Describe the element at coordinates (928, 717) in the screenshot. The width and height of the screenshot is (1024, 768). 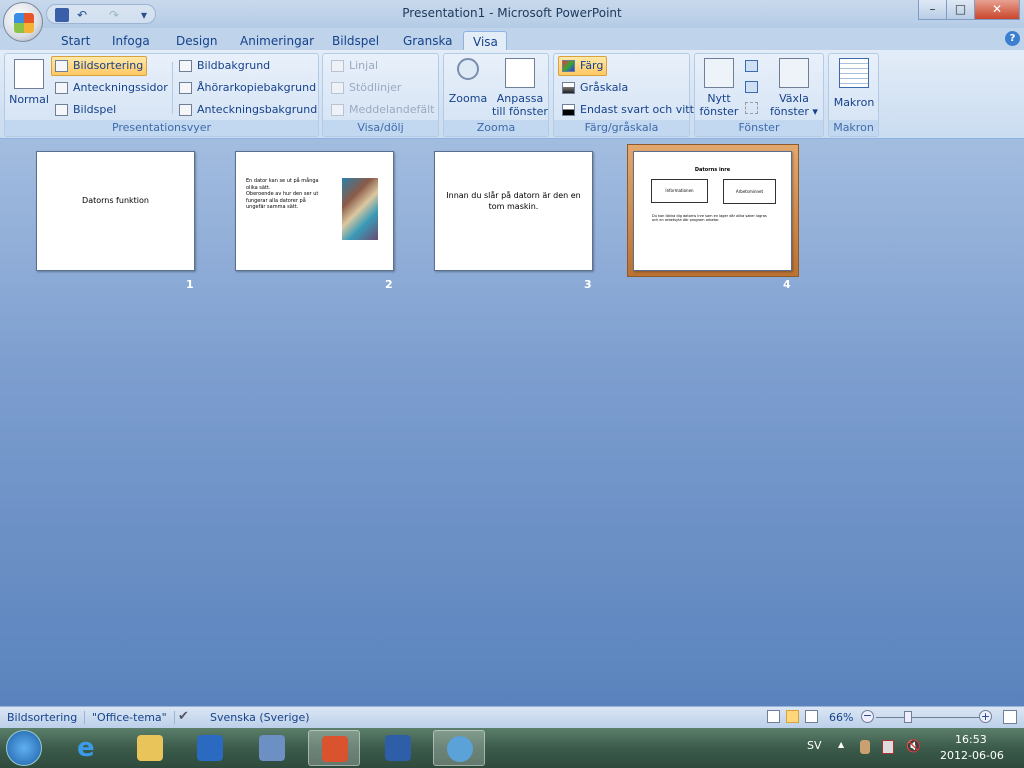
I see `zoom-slider-track` at that location.